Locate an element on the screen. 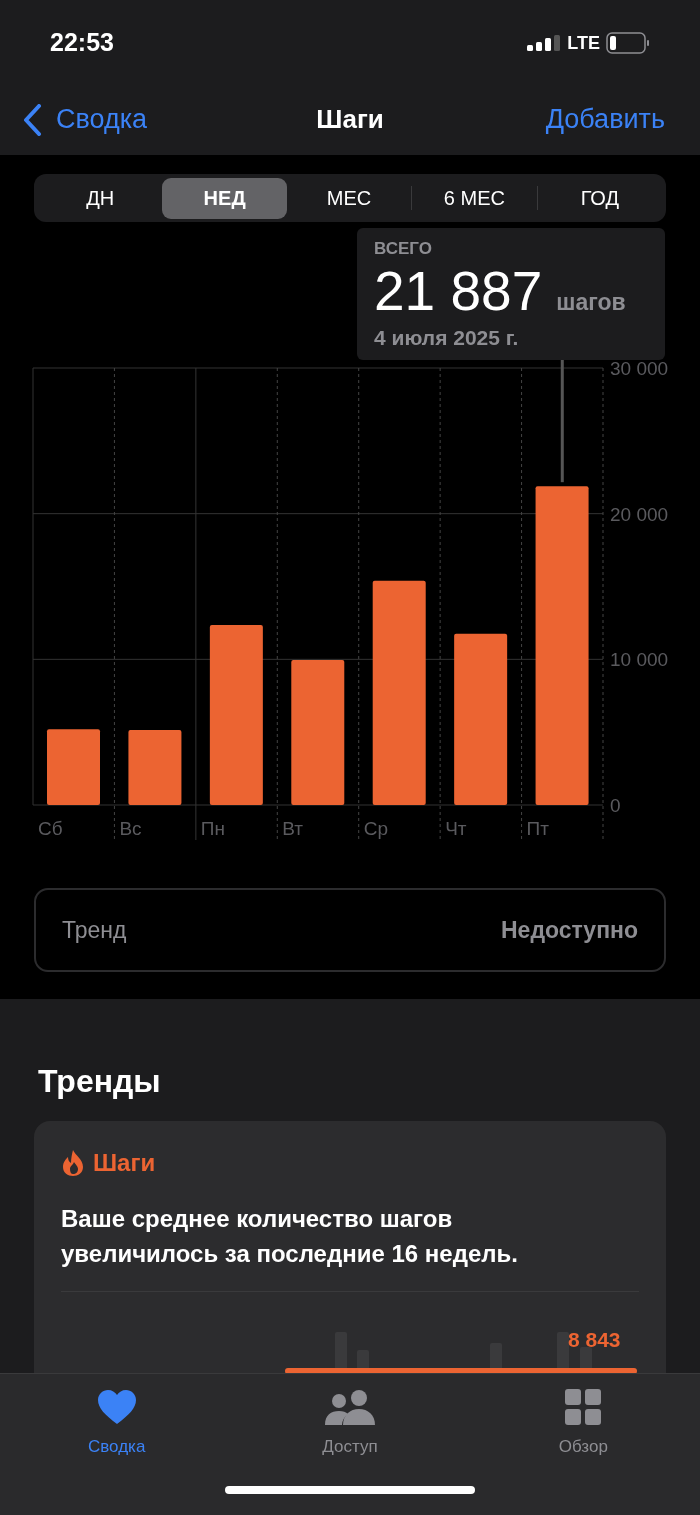  status-time: 22:53 is located at coordinates (82, 43).